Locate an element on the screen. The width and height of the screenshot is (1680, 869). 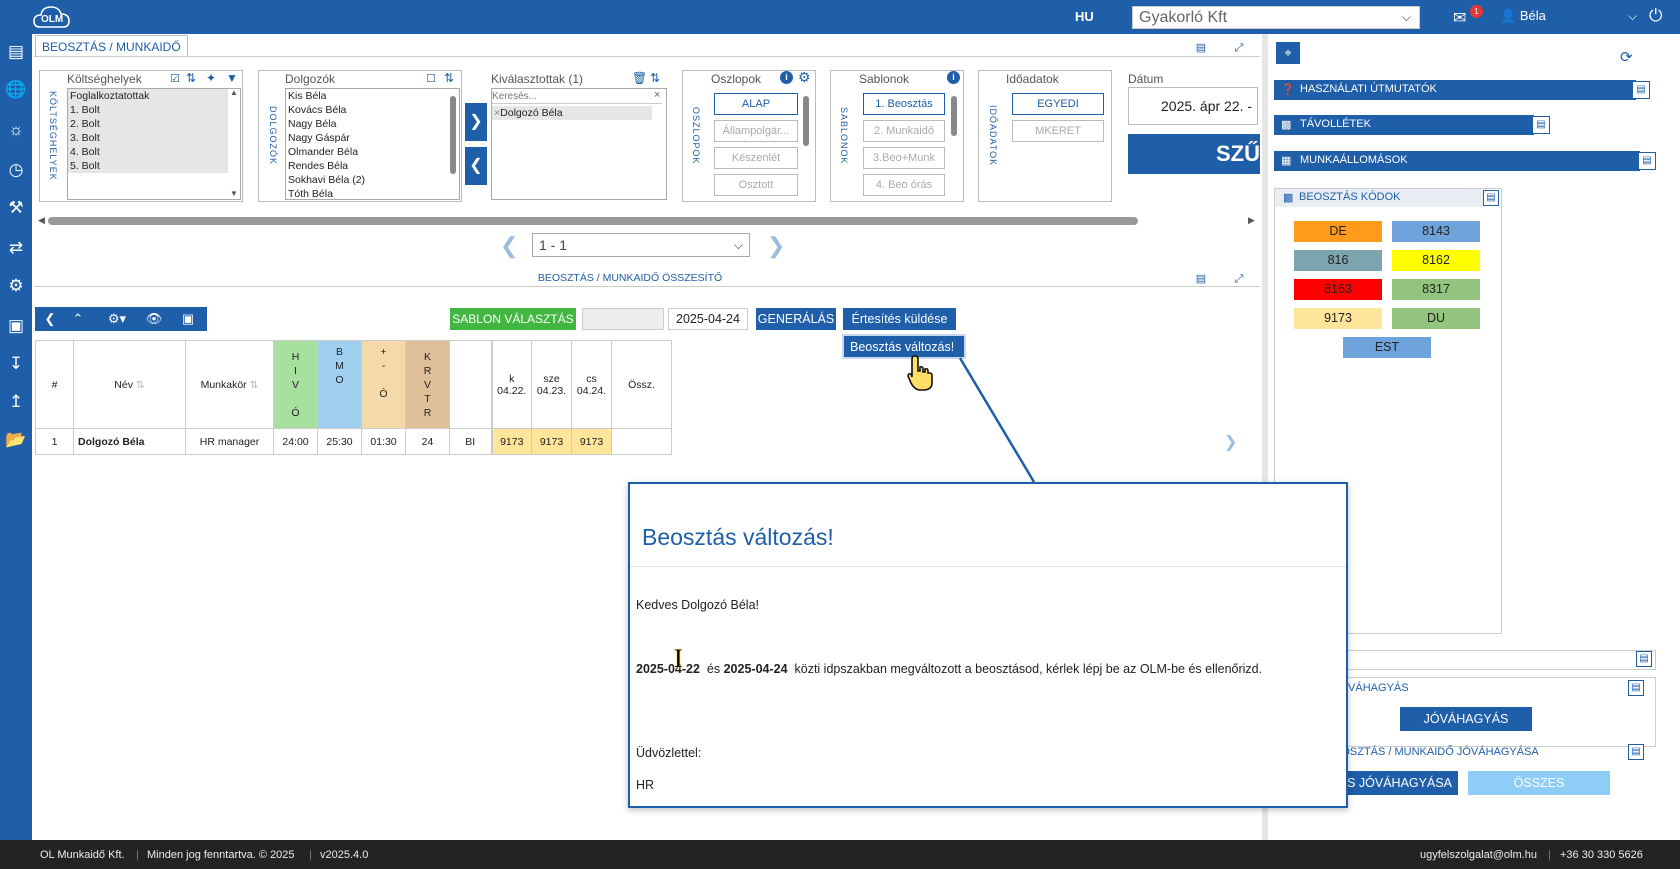
scroll-down-icon: ▼ is located at coordinates (234, 193).